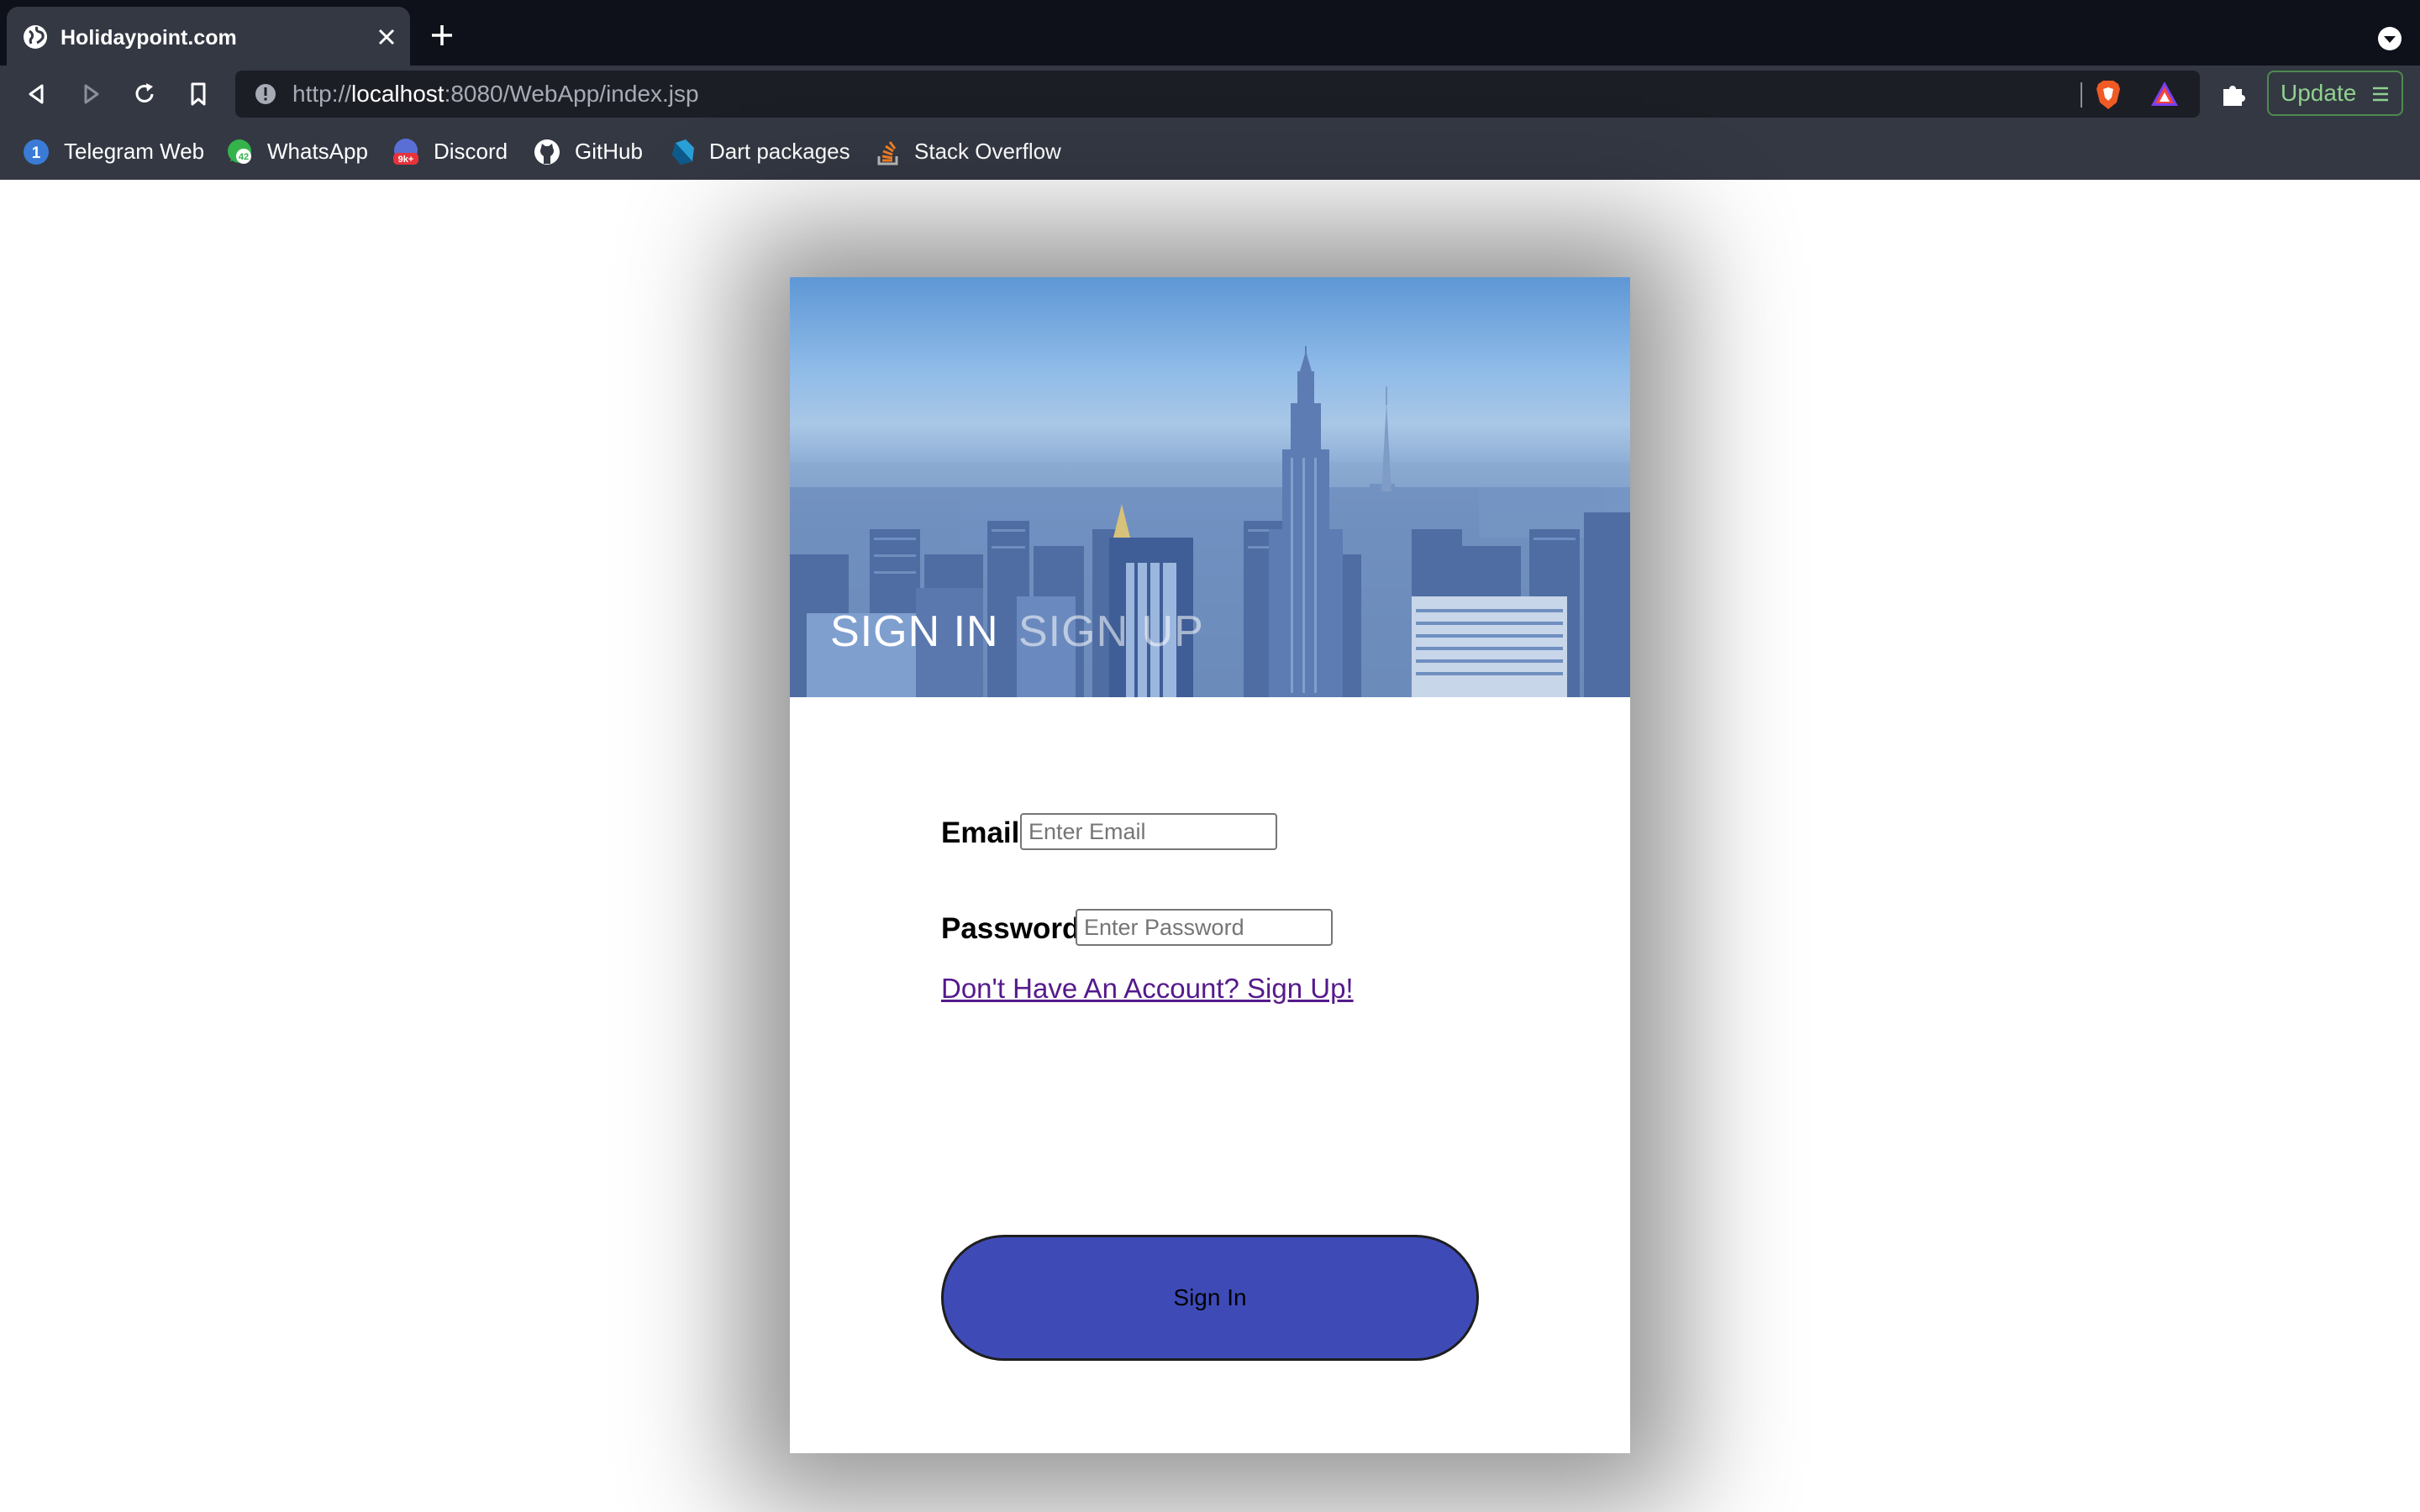 This screenshot has height=1512, width=2420. I want to click on bookmark-github: GitHub, so click(588, 151).